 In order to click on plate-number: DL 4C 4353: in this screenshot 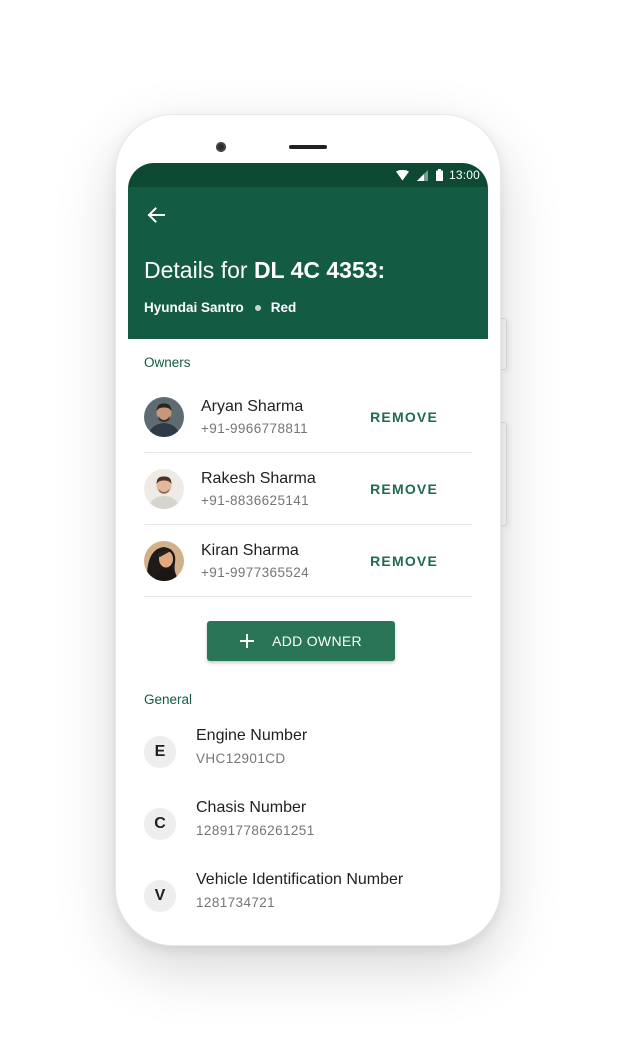, I will do `click(319, 270)`.